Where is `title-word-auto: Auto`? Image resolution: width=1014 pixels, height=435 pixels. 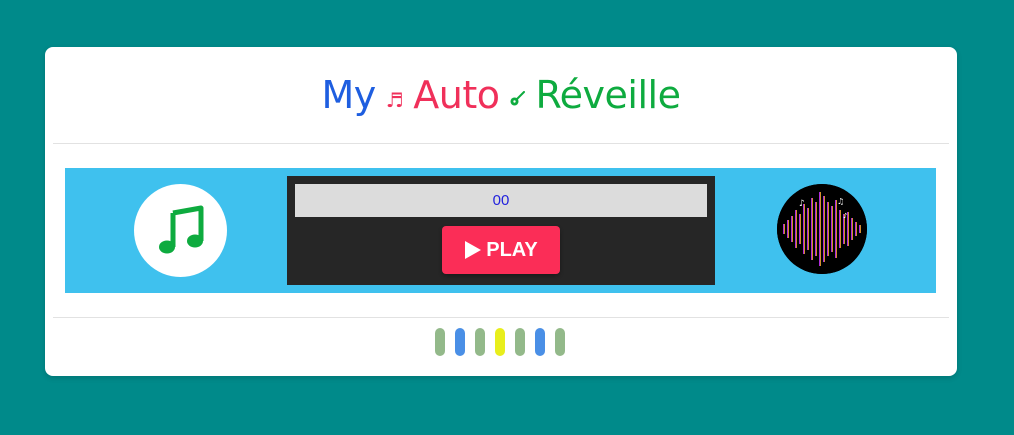
title-word-auto: Auto is located at coordinates (456, 95).